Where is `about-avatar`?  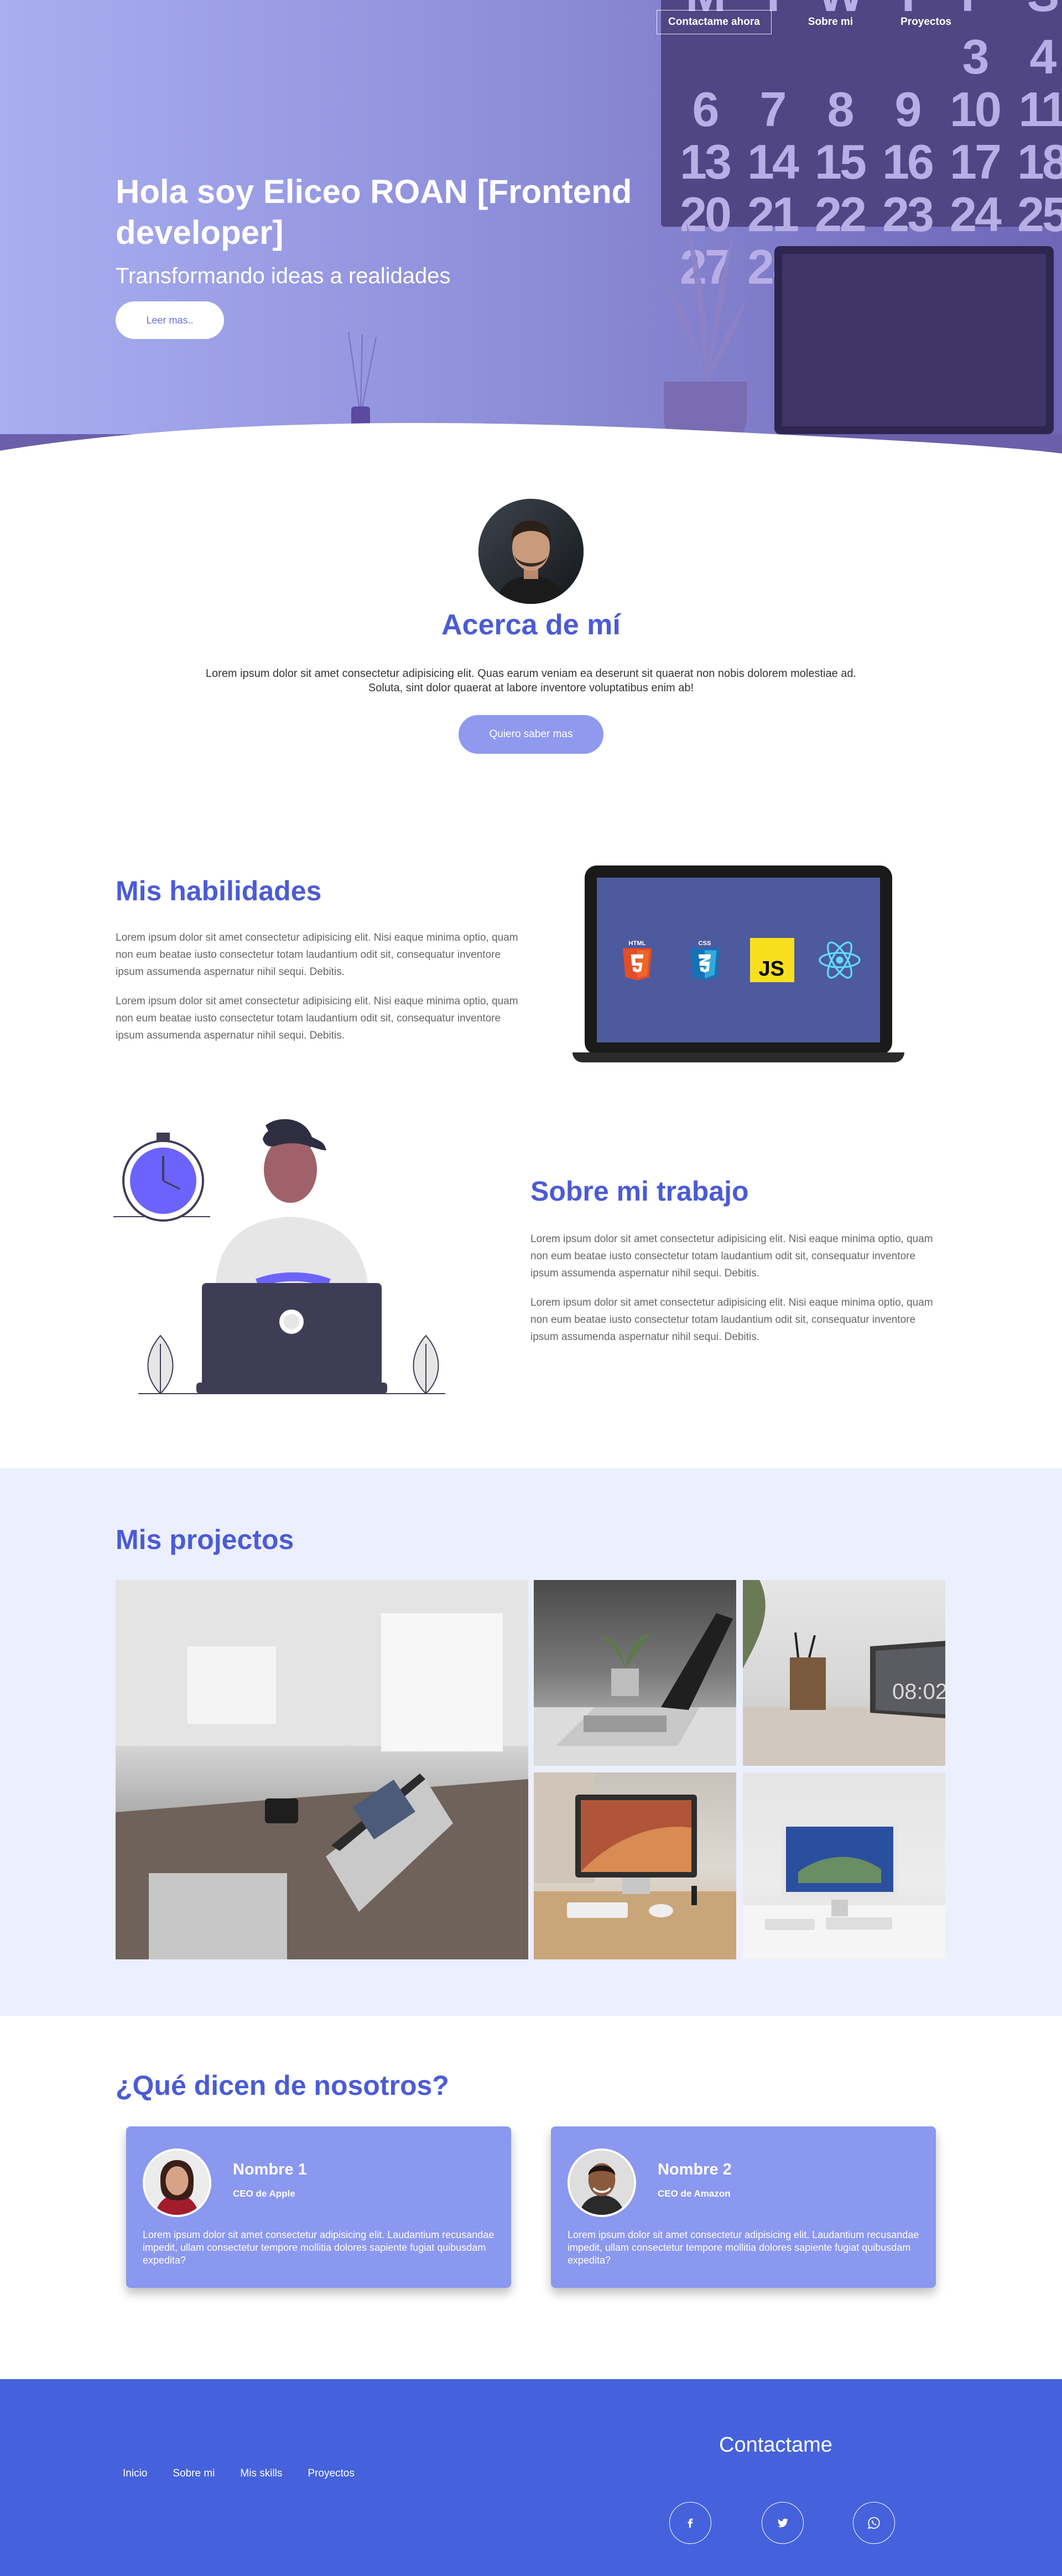 about-avatar is located at coordinates (531, 551).